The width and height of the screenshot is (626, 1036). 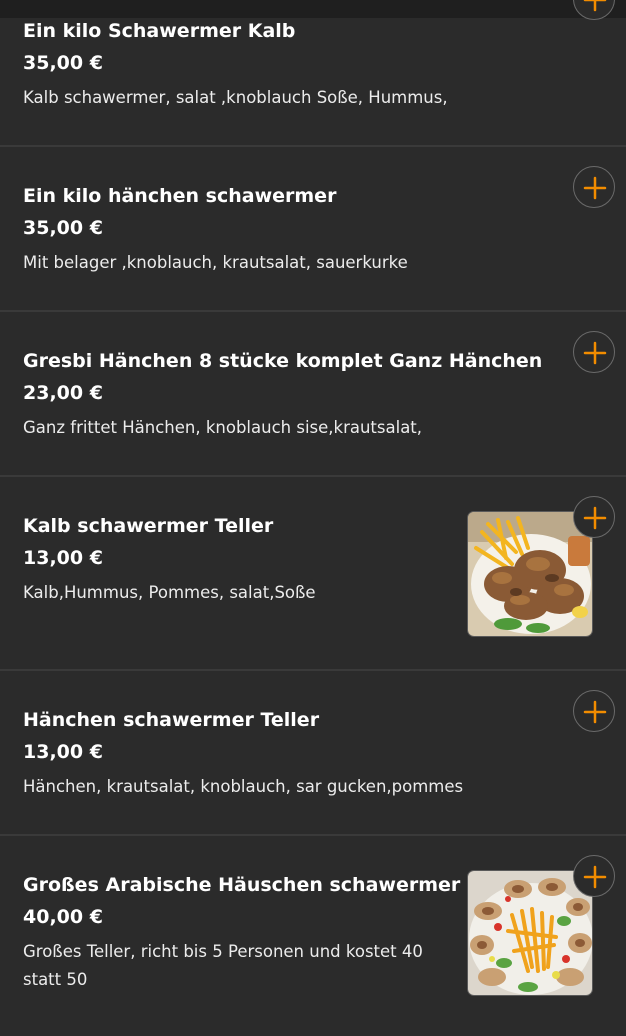 I want to click on item-description: Kalb,Hummus, Pommes, salat,Soße, so click(x=169, y=592).